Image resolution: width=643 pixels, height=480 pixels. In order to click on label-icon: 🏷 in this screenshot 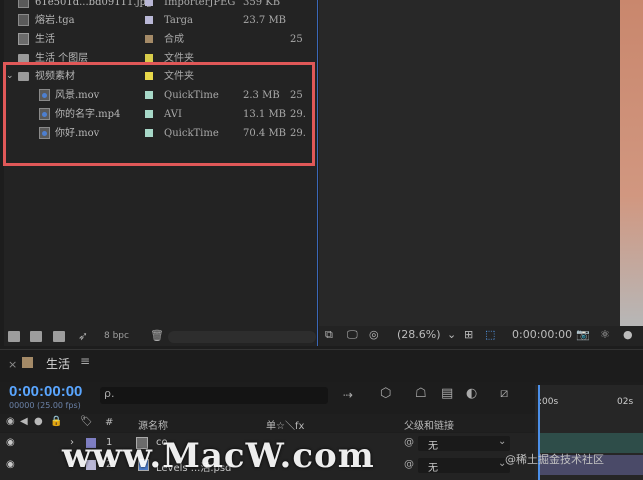, I will do `click(86, 421)`.